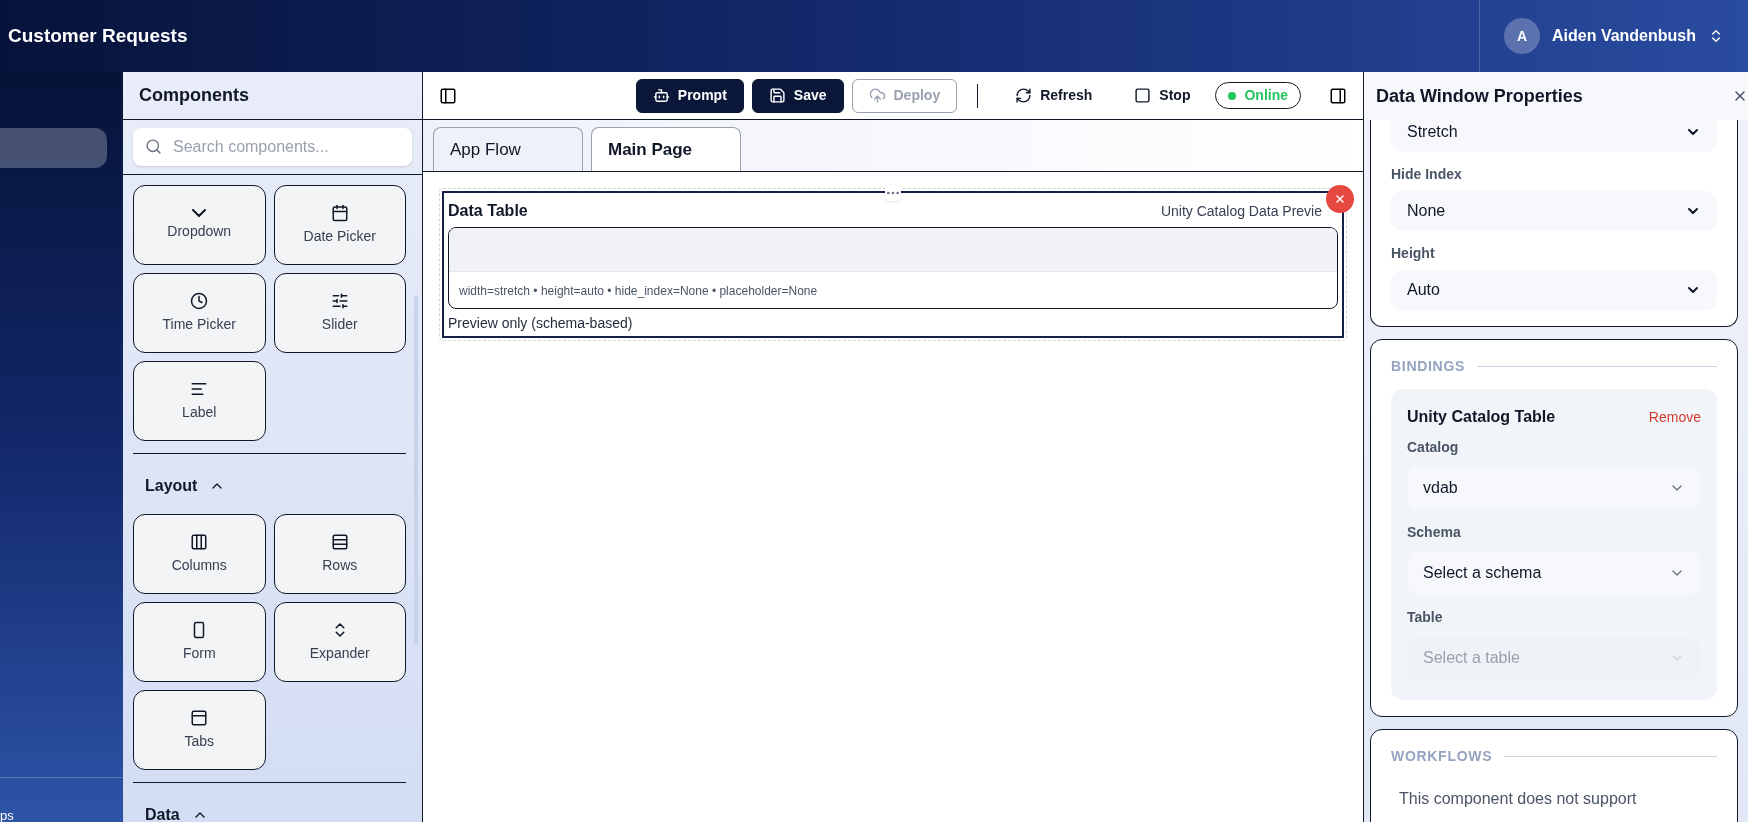 The image size is (1748, 822). Describe the element at coordinates (199, 225) in the screenshot. I see `component-tile: Dropdown` at that location.